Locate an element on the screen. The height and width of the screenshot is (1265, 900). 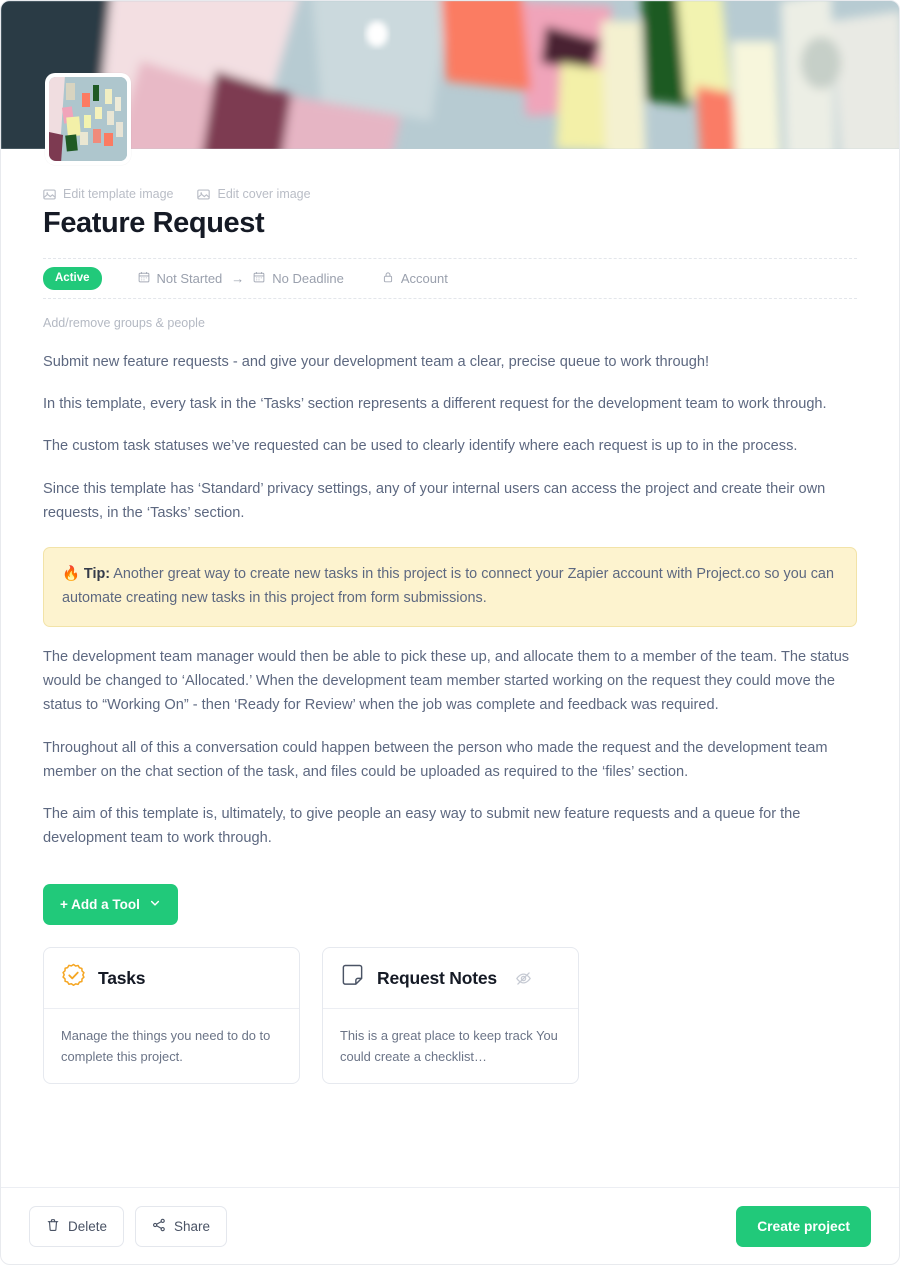
template-image-thumbnail-art is located at coordinates (88, 119).